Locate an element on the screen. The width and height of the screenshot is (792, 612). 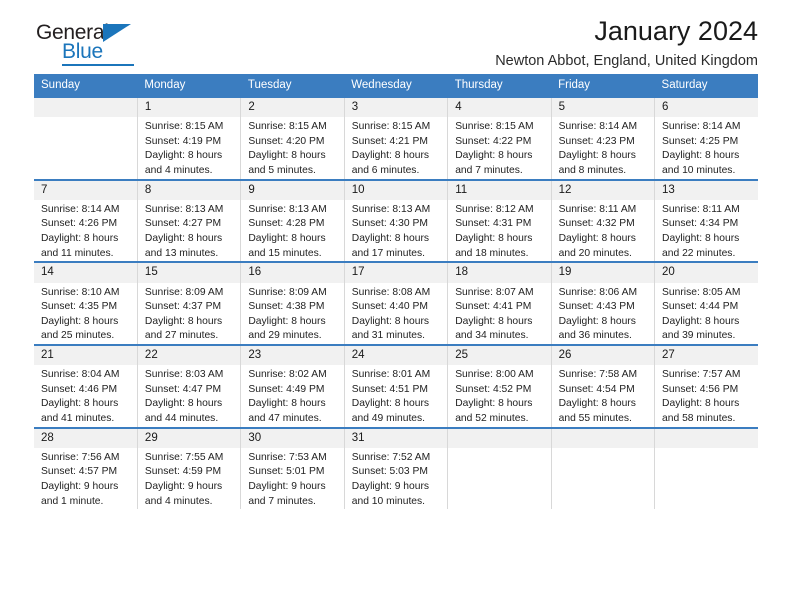
sunrise-text: Sunrise: 8:13 AM is located at coordinates (184, 209).